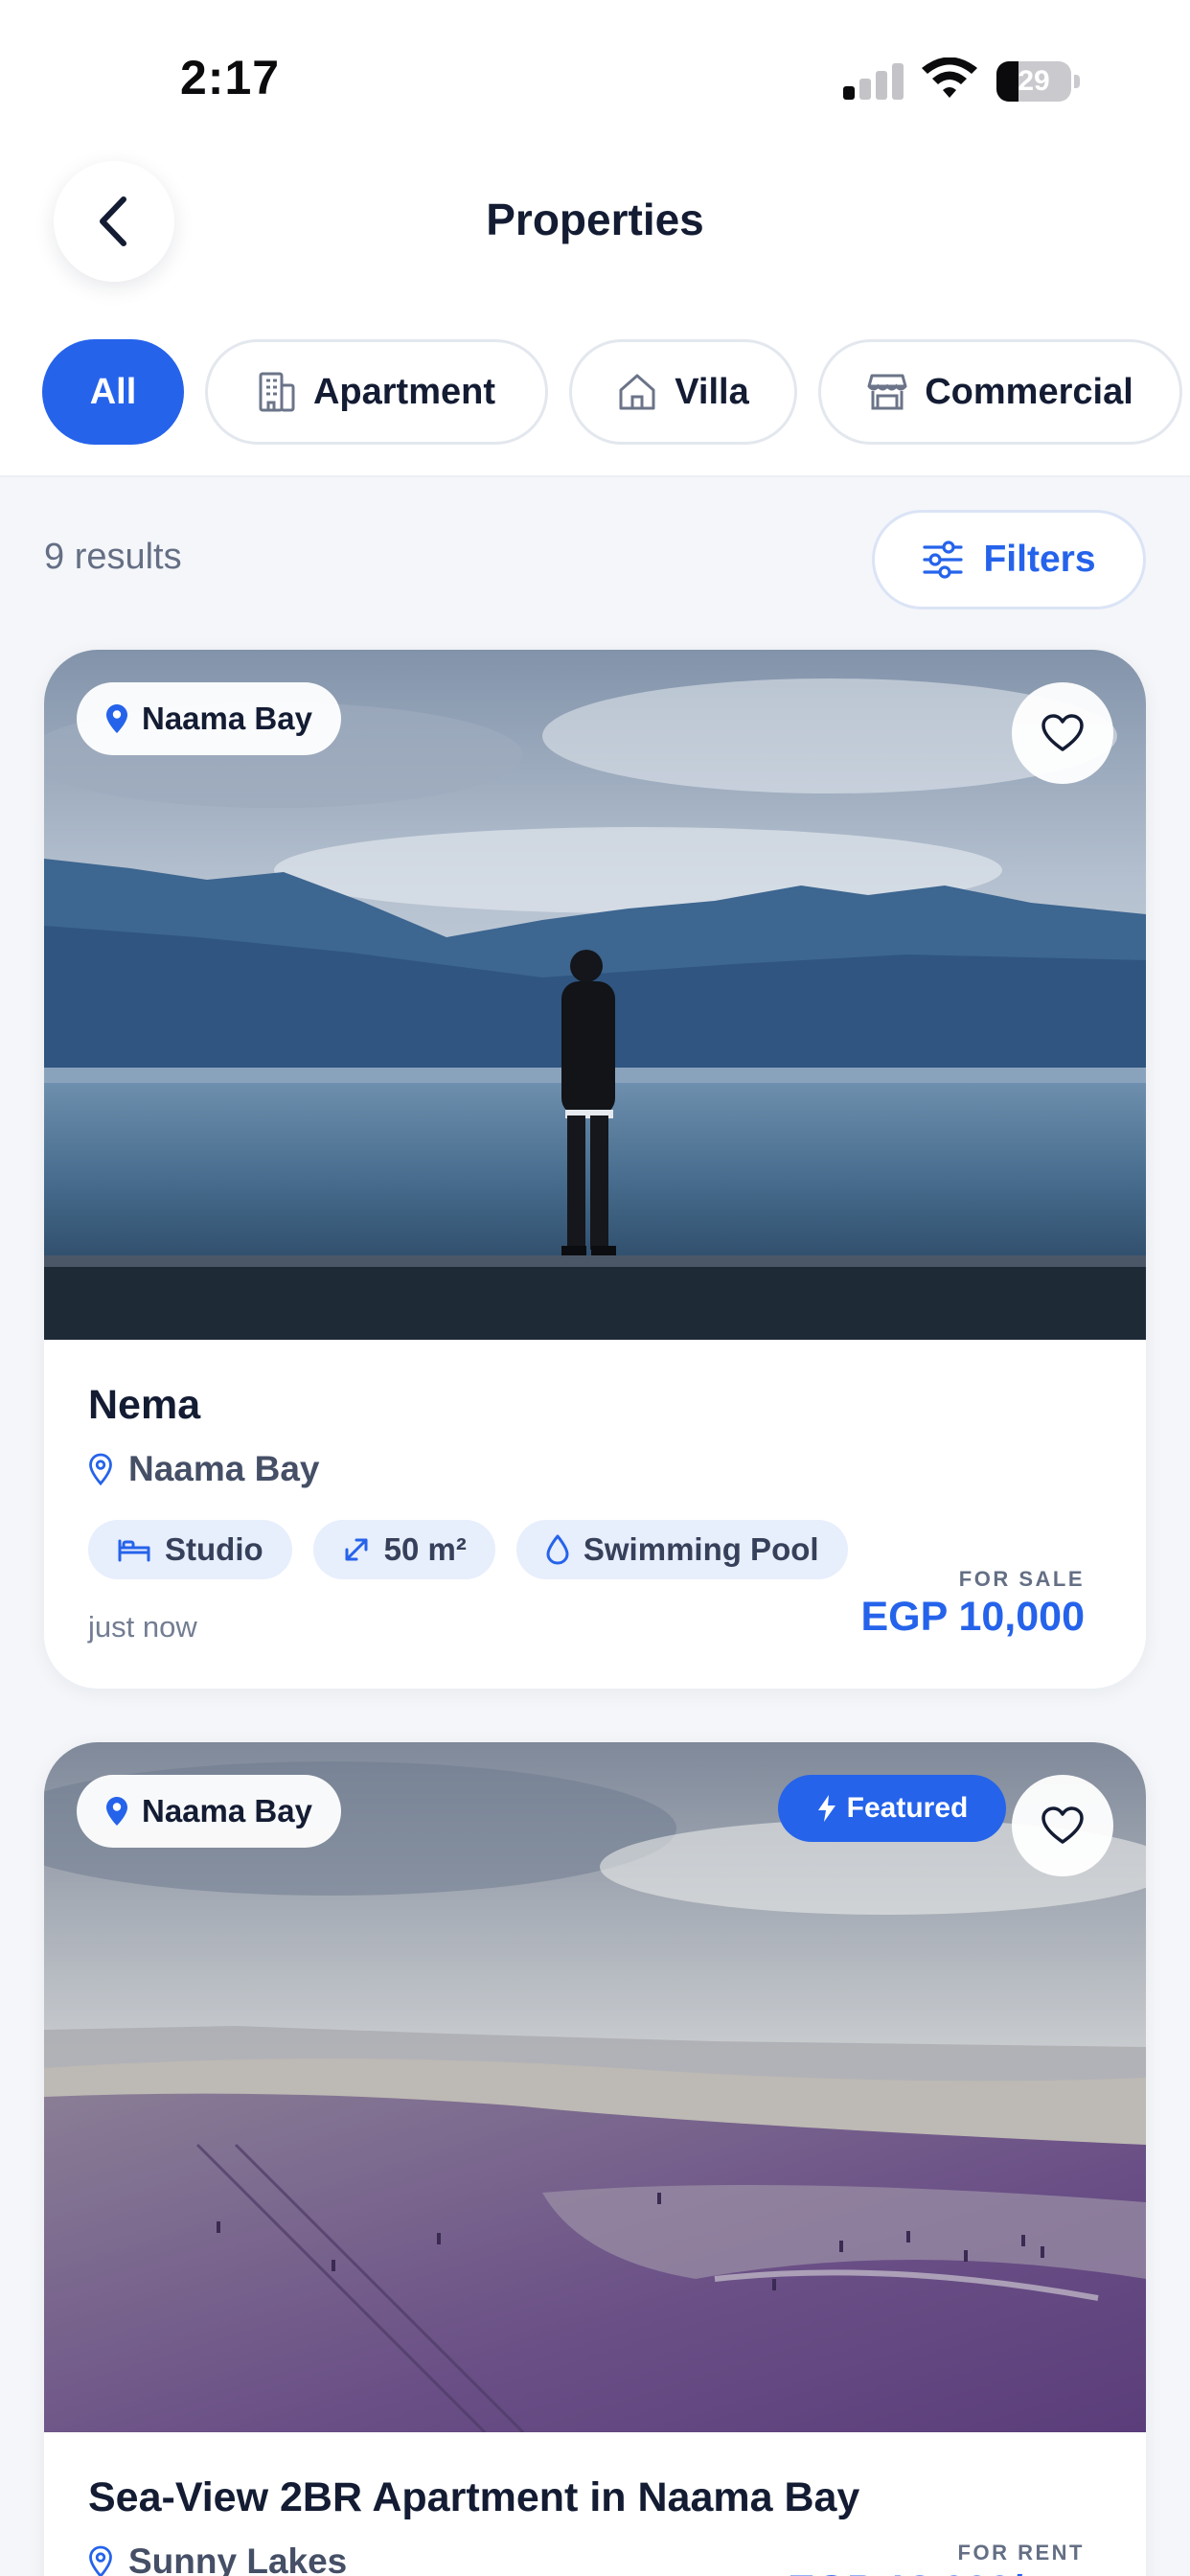  I want to click on tab-apartment: Apartment, so click(377, 392).